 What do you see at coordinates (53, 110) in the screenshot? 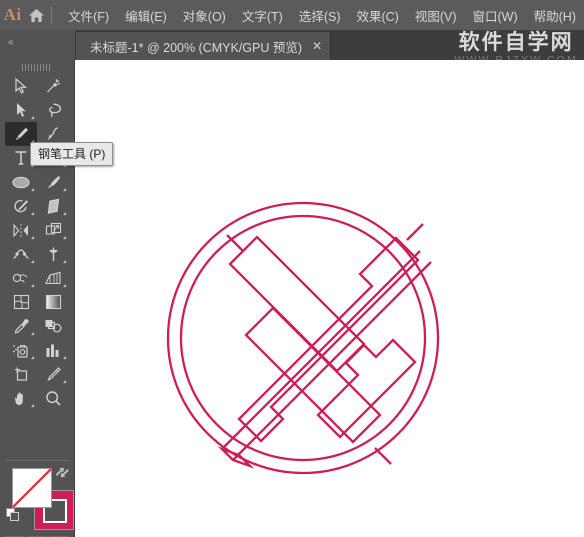
I see `lasso-tool` at bounding box center [53, 110].